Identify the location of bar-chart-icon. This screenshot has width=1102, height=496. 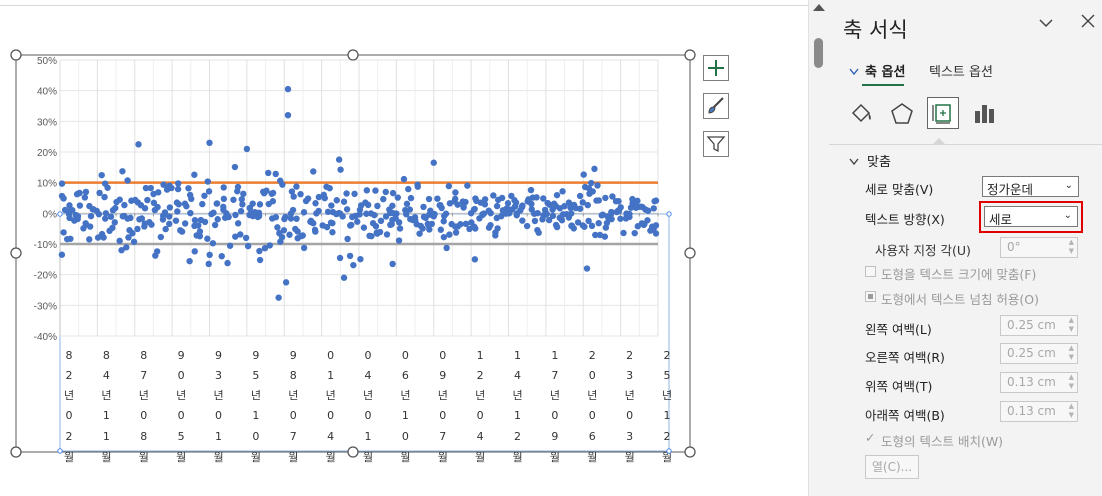
(984, 114).